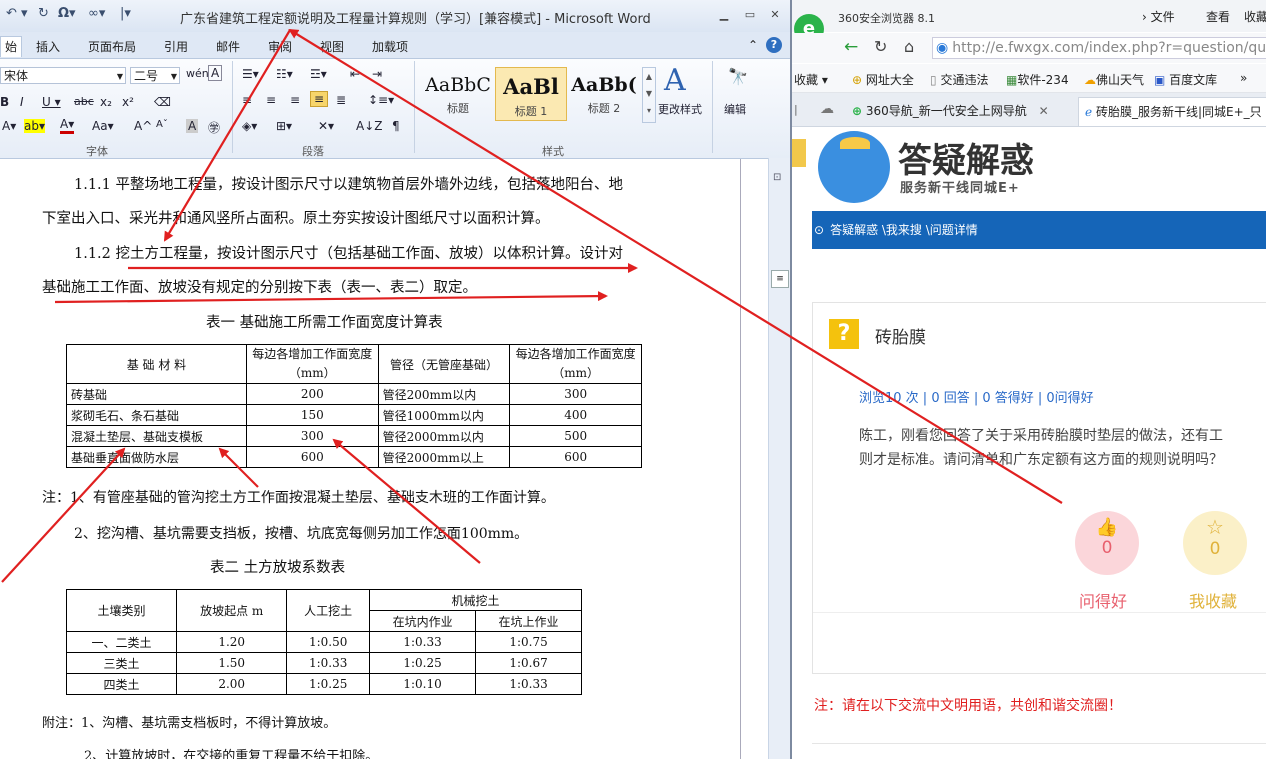 This screenshot has height=759, width=1266. I want to click on grow-font-icon: A^, so click(143, 126).